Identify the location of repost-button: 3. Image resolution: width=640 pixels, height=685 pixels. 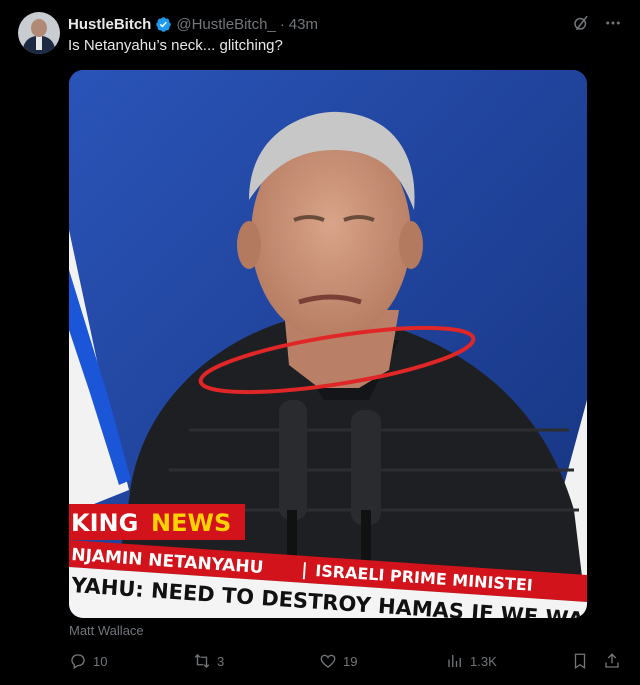
(208, 661).